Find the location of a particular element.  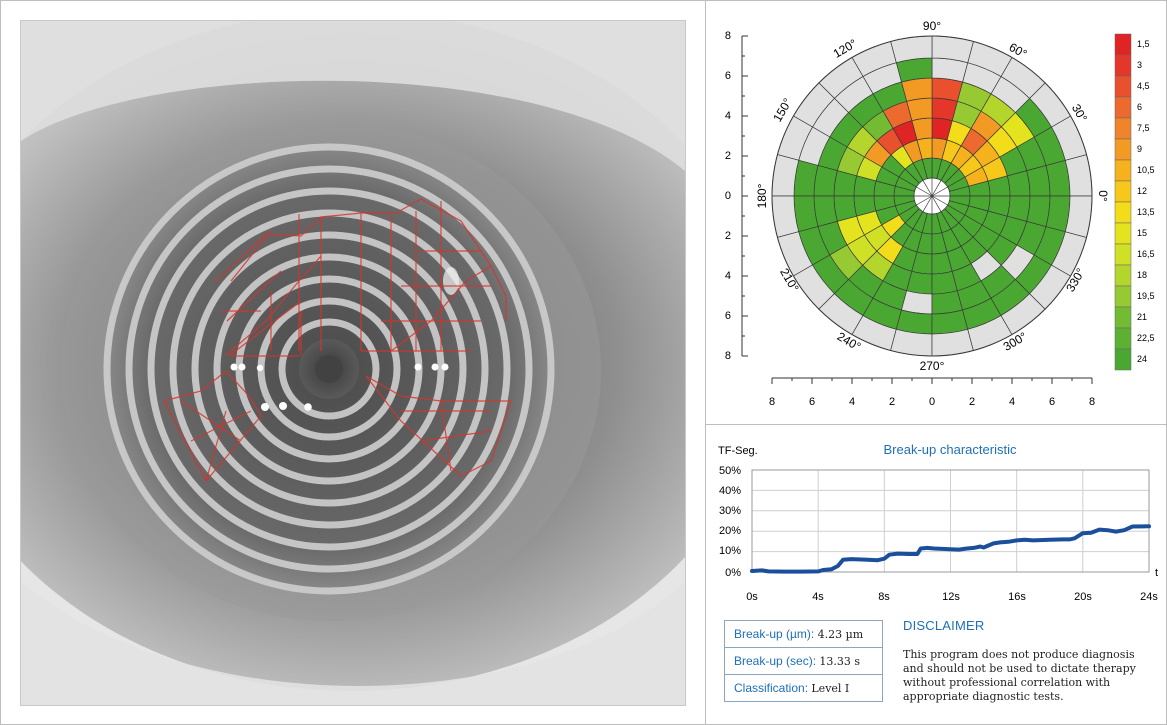

breakup-um-value: 4.23 µm is located at coordinates (840, 634).